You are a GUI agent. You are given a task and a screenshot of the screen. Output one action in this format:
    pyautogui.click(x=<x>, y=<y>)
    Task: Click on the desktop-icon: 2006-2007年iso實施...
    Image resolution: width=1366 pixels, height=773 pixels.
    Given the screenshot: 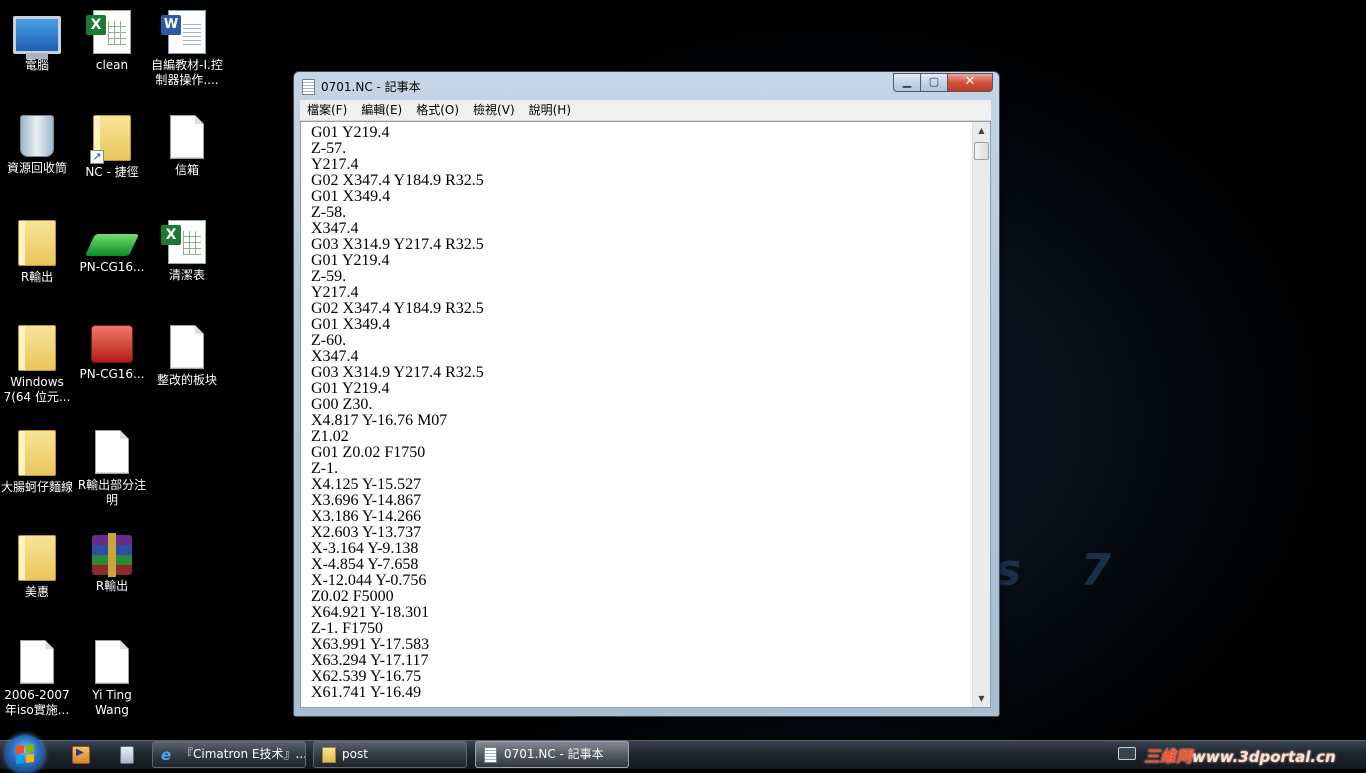 What is the action you would take?
    pyautogui.click(x=37, y=679)
    